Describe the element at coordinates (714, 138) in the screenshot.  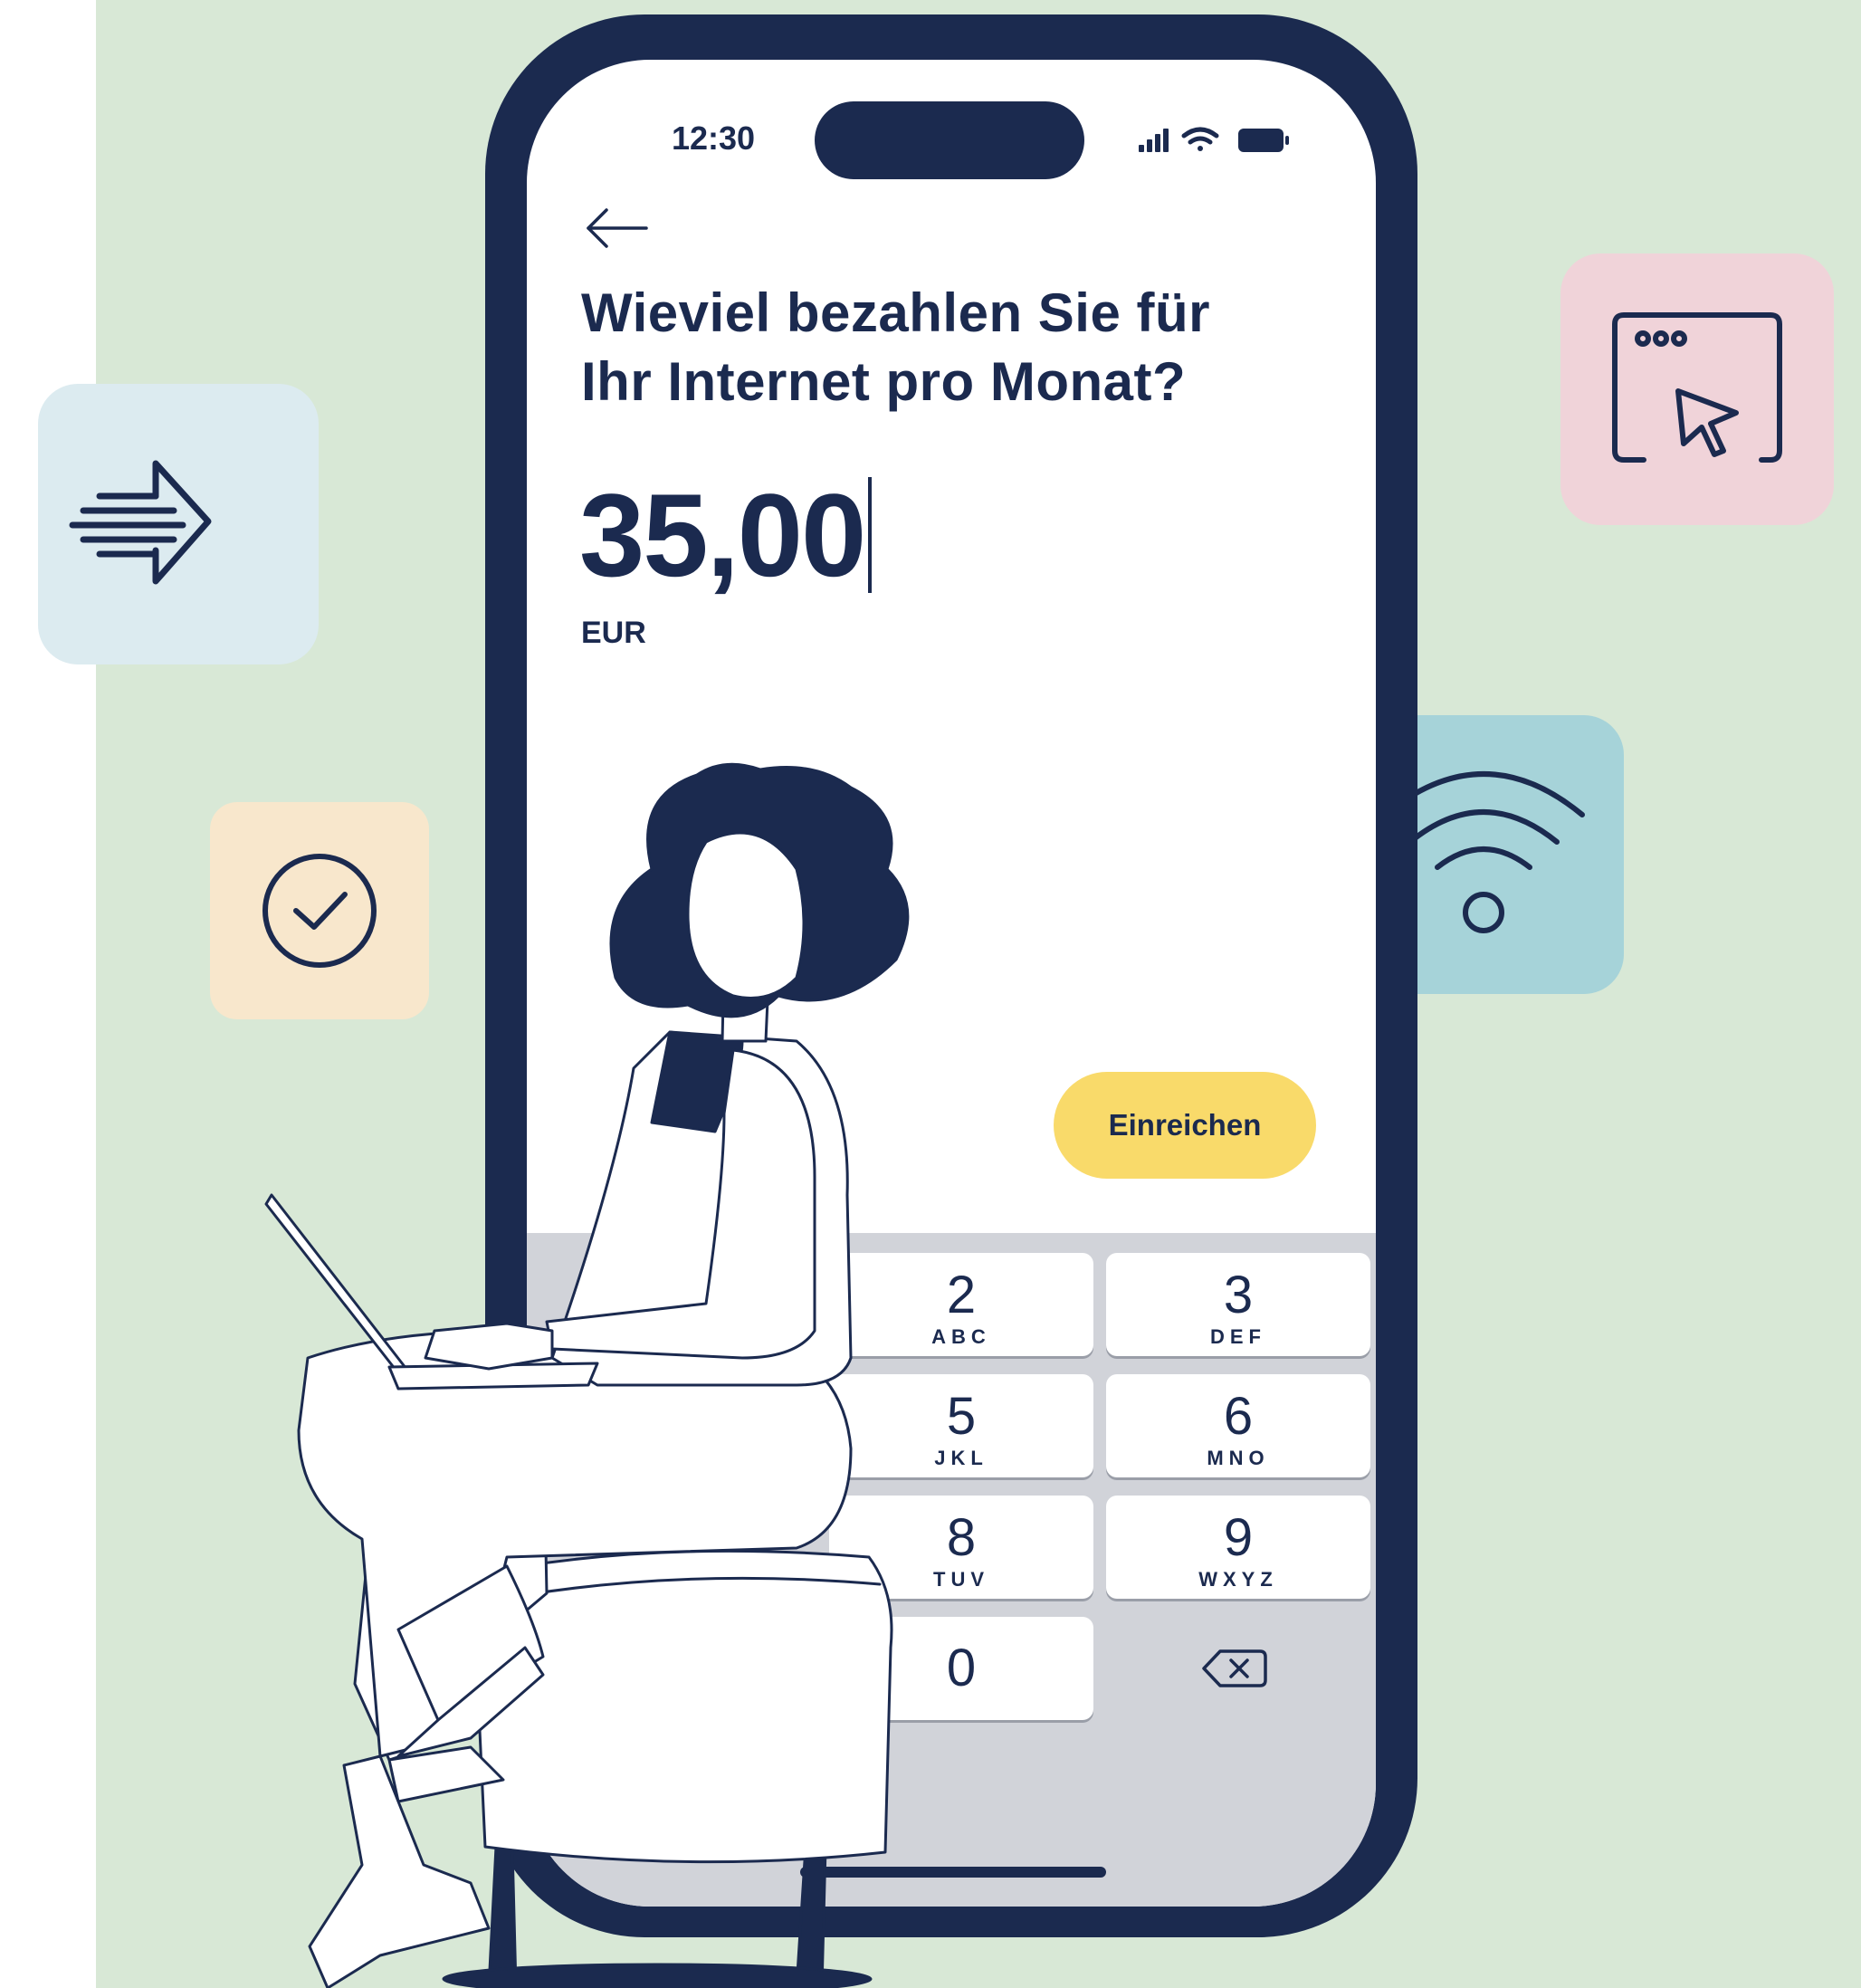
I see `status-time: 12:30` at that location.